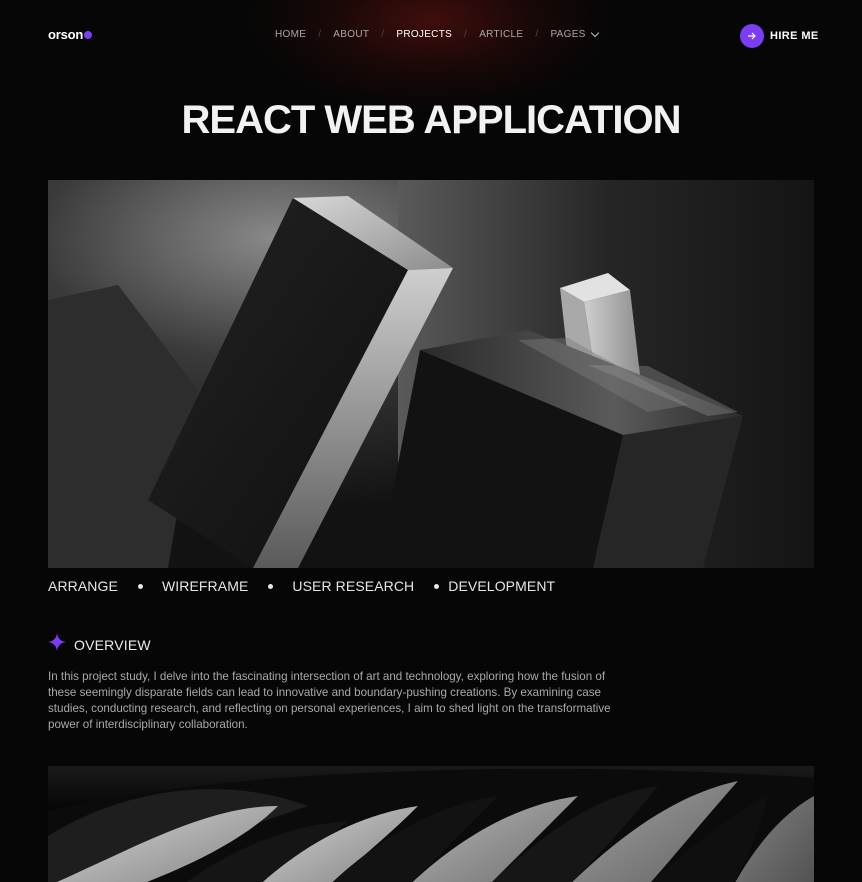 The height and width of the screenshot is (882, 862). What do you see at coordinates (290, 34) in the screenshot?
I see `nav-item-home: HOME` at bounding box center [290, 34].